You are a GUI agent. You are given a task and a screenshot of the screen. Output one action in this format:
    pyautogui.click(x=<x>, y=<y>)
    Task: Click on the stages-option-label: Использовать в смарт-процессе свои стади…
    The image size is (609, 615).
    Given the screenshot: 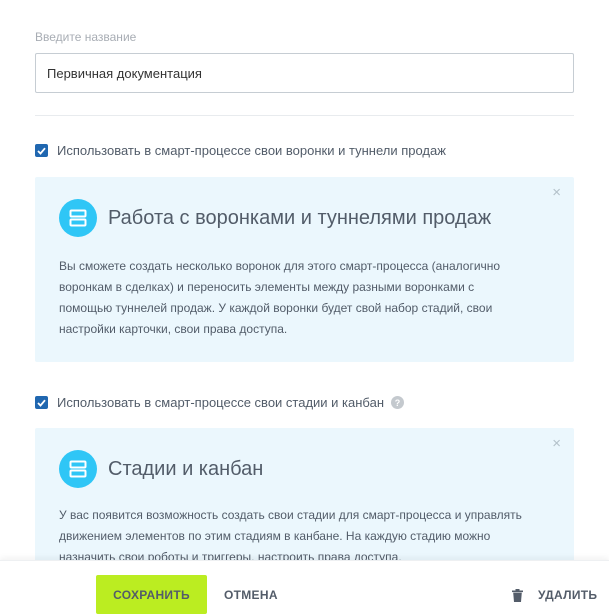 What is the action you would take?
    pyautogui.click(x=220, y=402)
    